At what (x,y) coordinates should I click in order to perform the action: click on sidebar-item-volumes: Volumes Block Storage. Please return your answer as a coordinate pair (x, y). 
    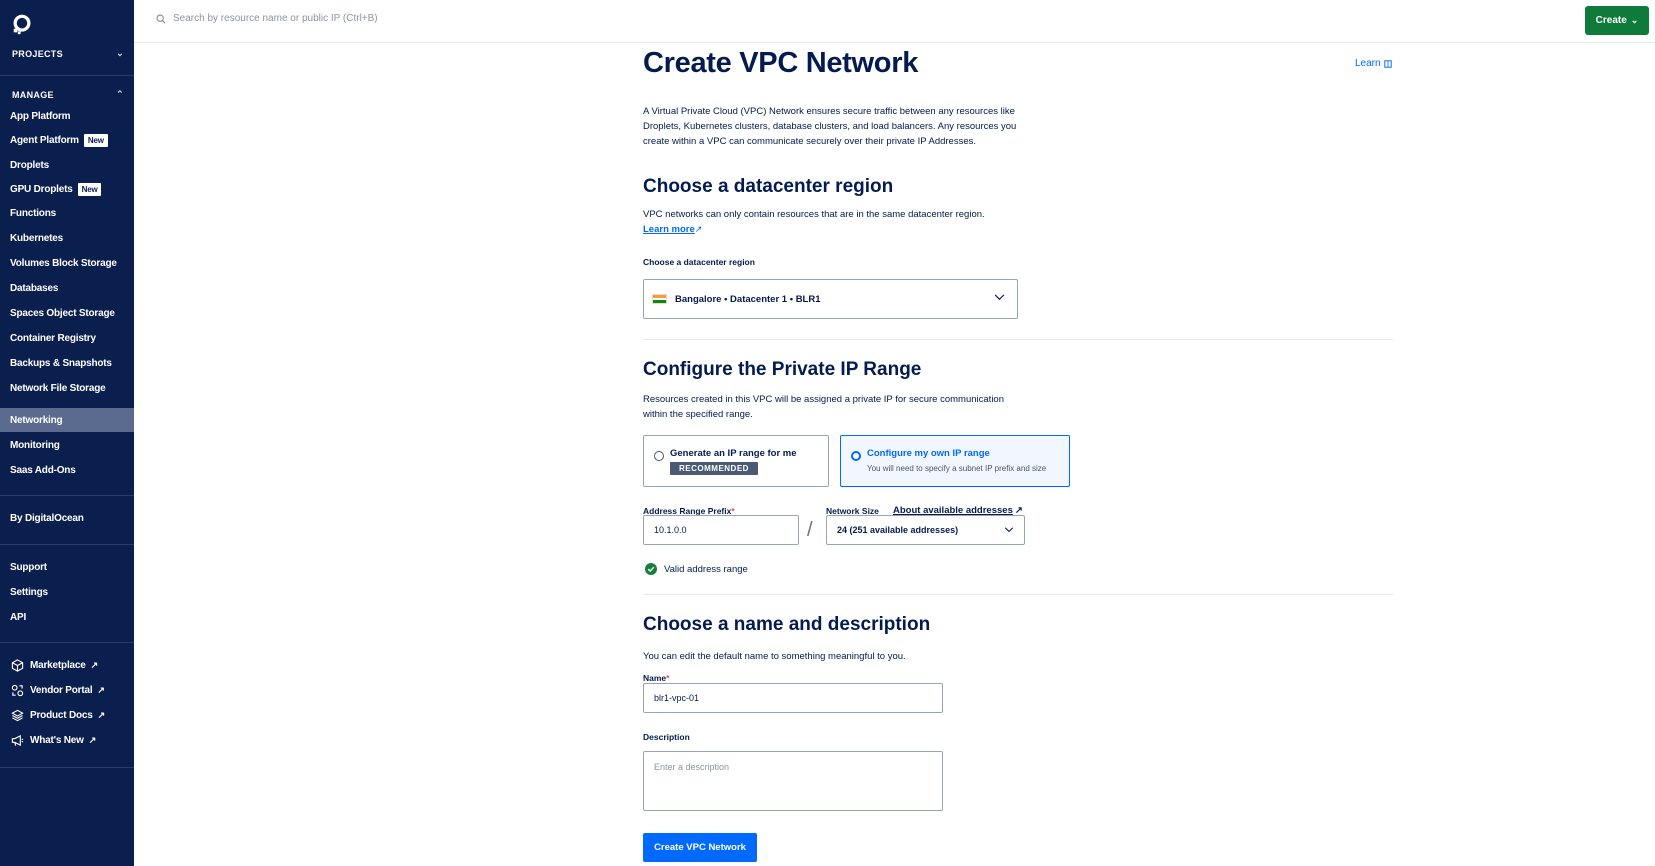
    Looking at the image, I should click on (67, 263).